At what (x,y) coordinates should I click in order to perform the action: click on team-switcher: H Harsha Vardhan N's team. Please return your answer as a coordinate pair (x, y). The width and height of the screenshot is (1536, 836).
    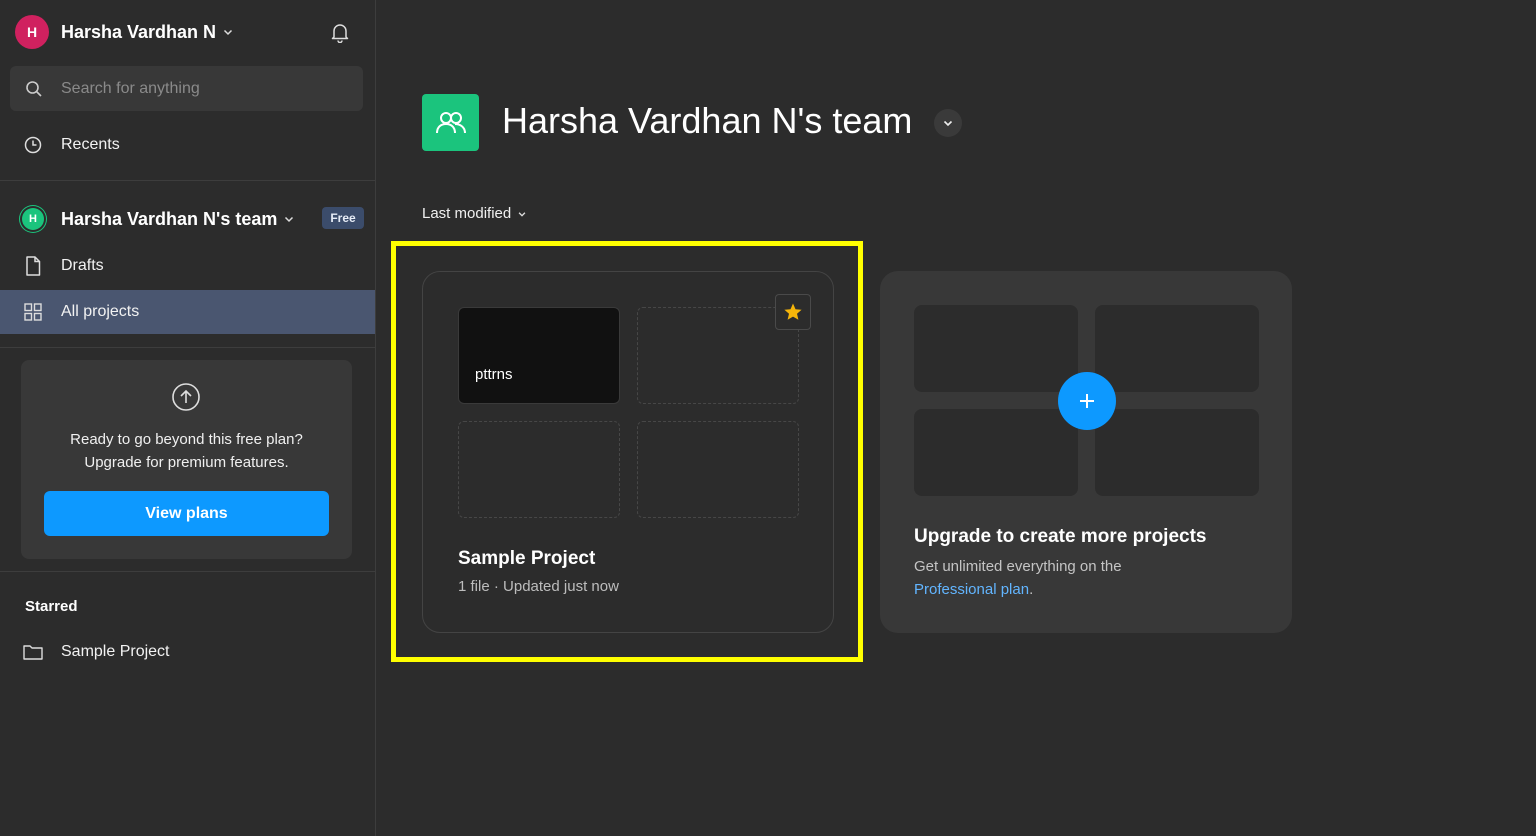
    Looking at the image, I should click on (158, 219).